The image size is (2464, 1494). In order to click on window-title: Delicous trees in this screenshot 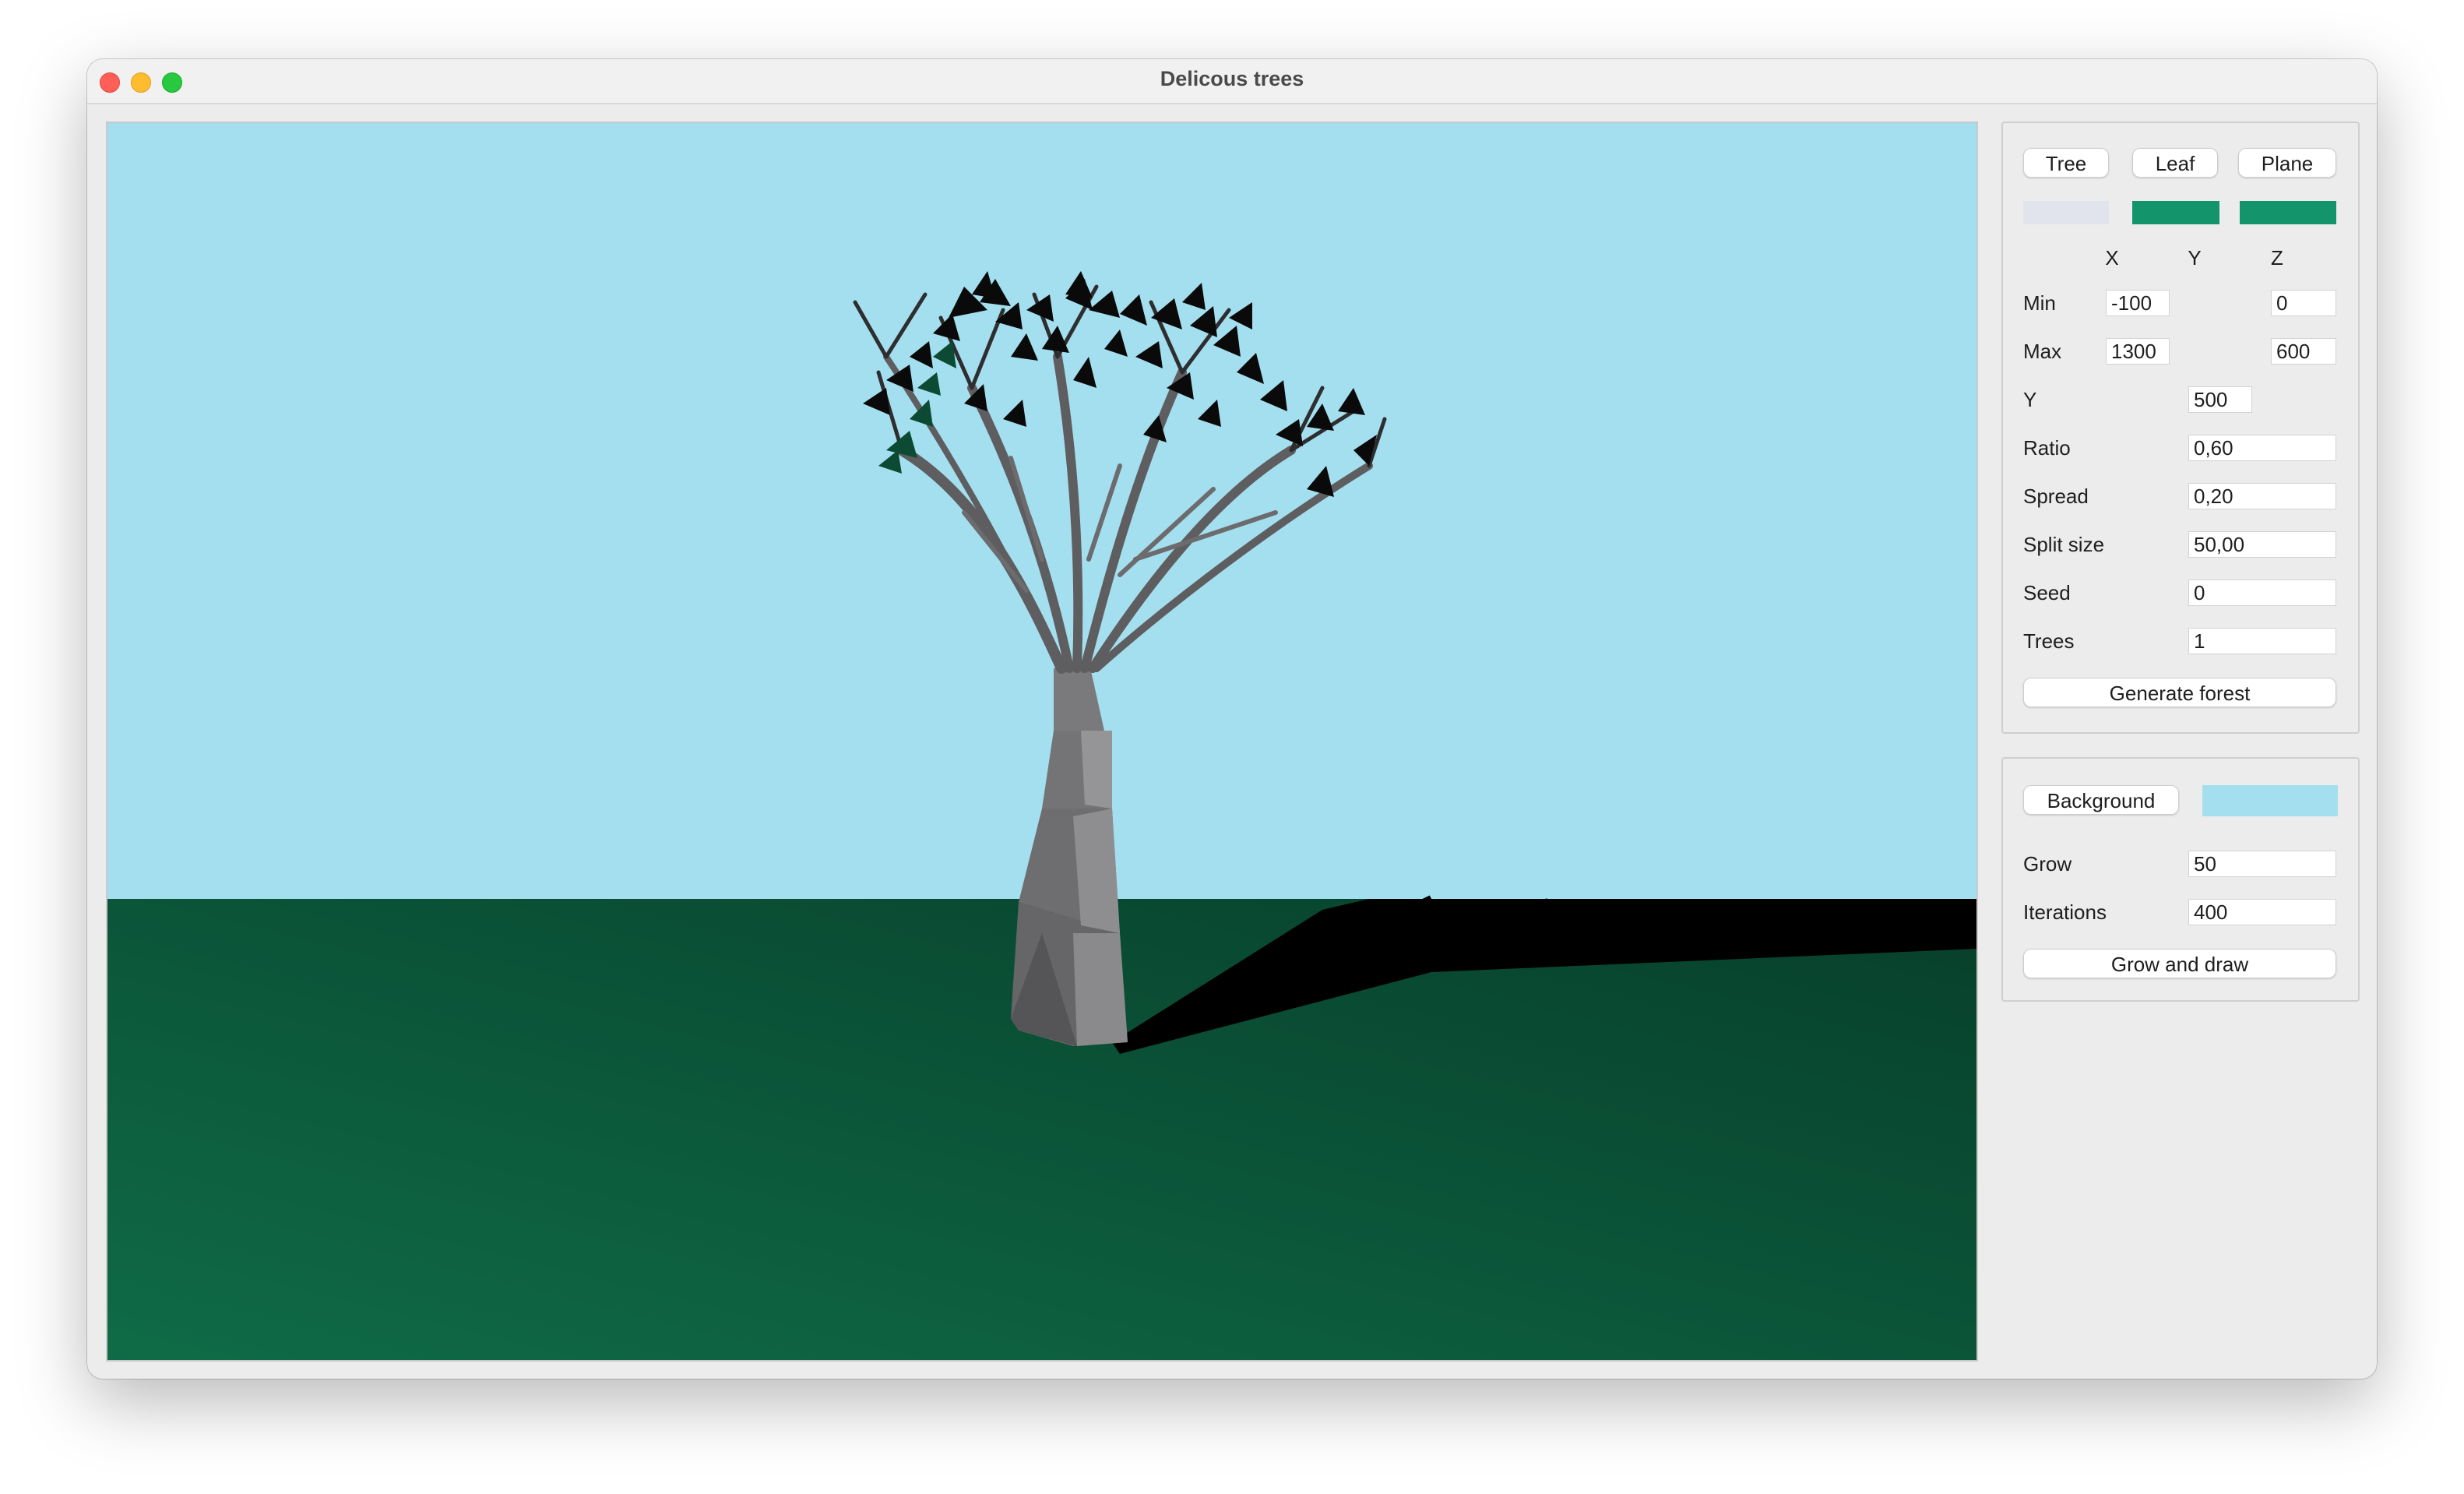, I will do `click(1232, 79)`.